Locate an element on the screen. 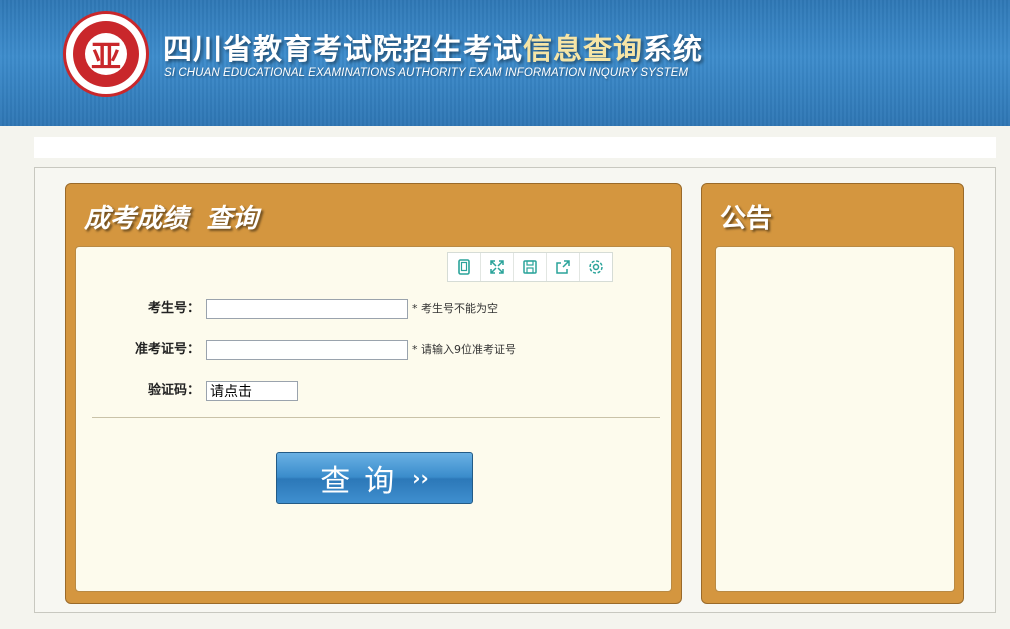  notice-panel-title: 公告 is located at coordinates (746, 219).